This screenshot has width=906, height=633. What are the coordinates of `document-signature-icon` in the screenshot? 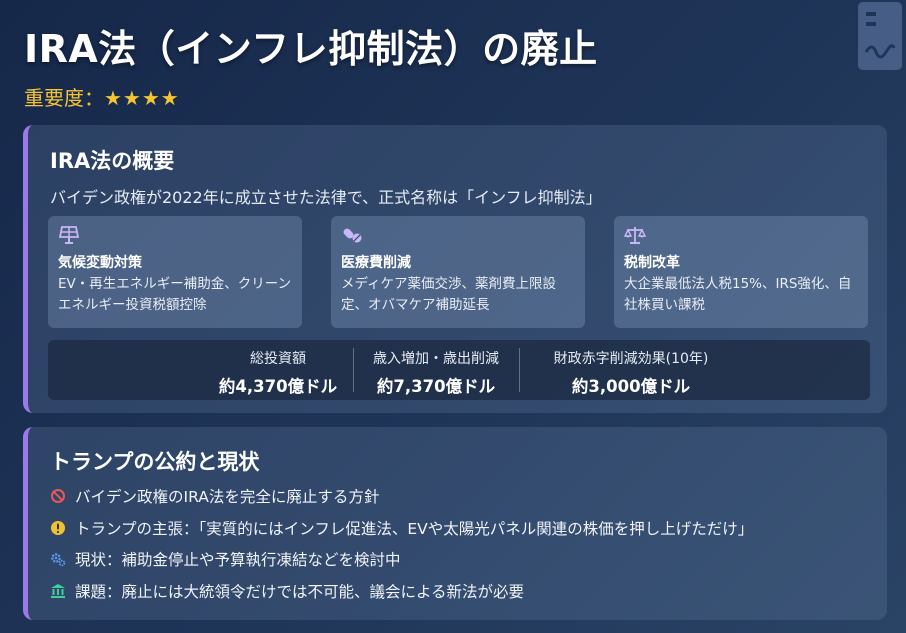 It's located at (880, 36).